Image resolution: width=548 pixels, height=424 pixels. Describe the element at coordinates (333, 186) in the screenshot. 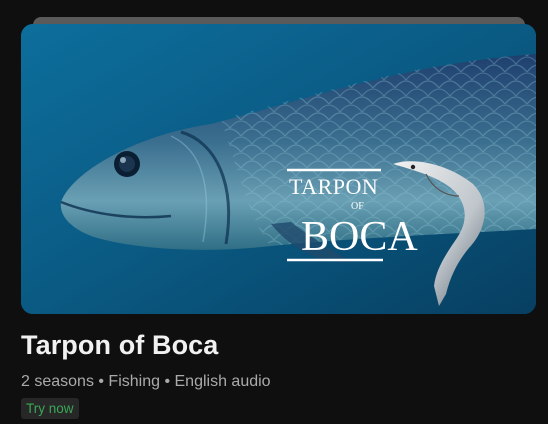

I see `logo-text-top: Tarpon` at that location.